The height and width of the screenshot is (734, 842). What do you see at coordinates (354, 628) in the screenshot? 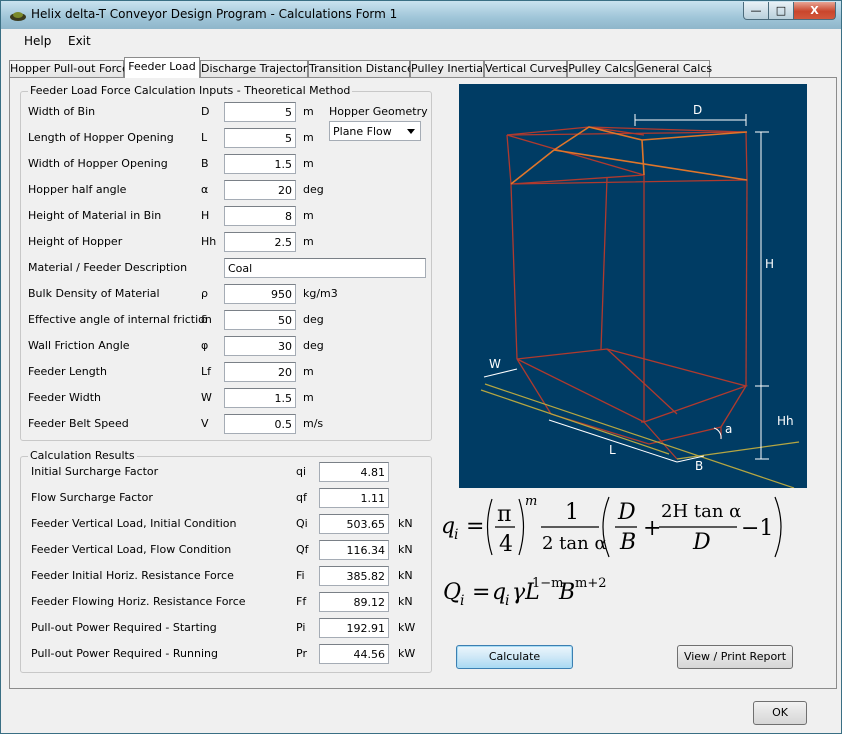
I see `power-starting-output: 192.91` at bounding box center [354, 628].